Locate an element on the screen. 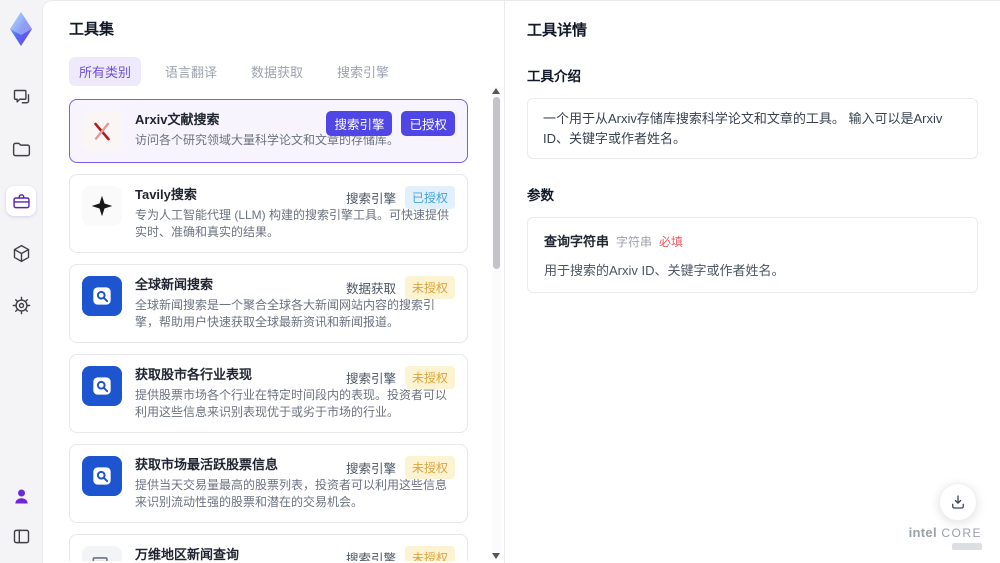 The height and width of the screenshot is (563, 1000). arxiv-icon is located at coordinates (102, 131).